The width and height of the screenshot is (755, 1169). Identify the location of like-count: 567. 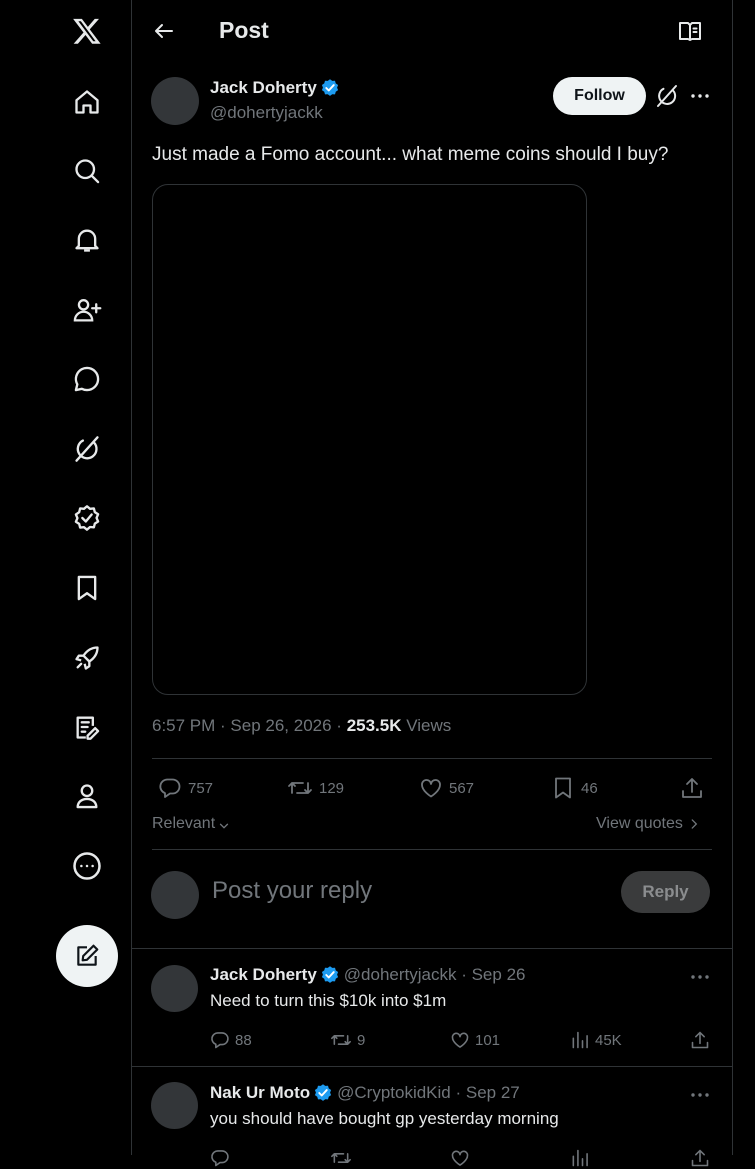
(462, 788).